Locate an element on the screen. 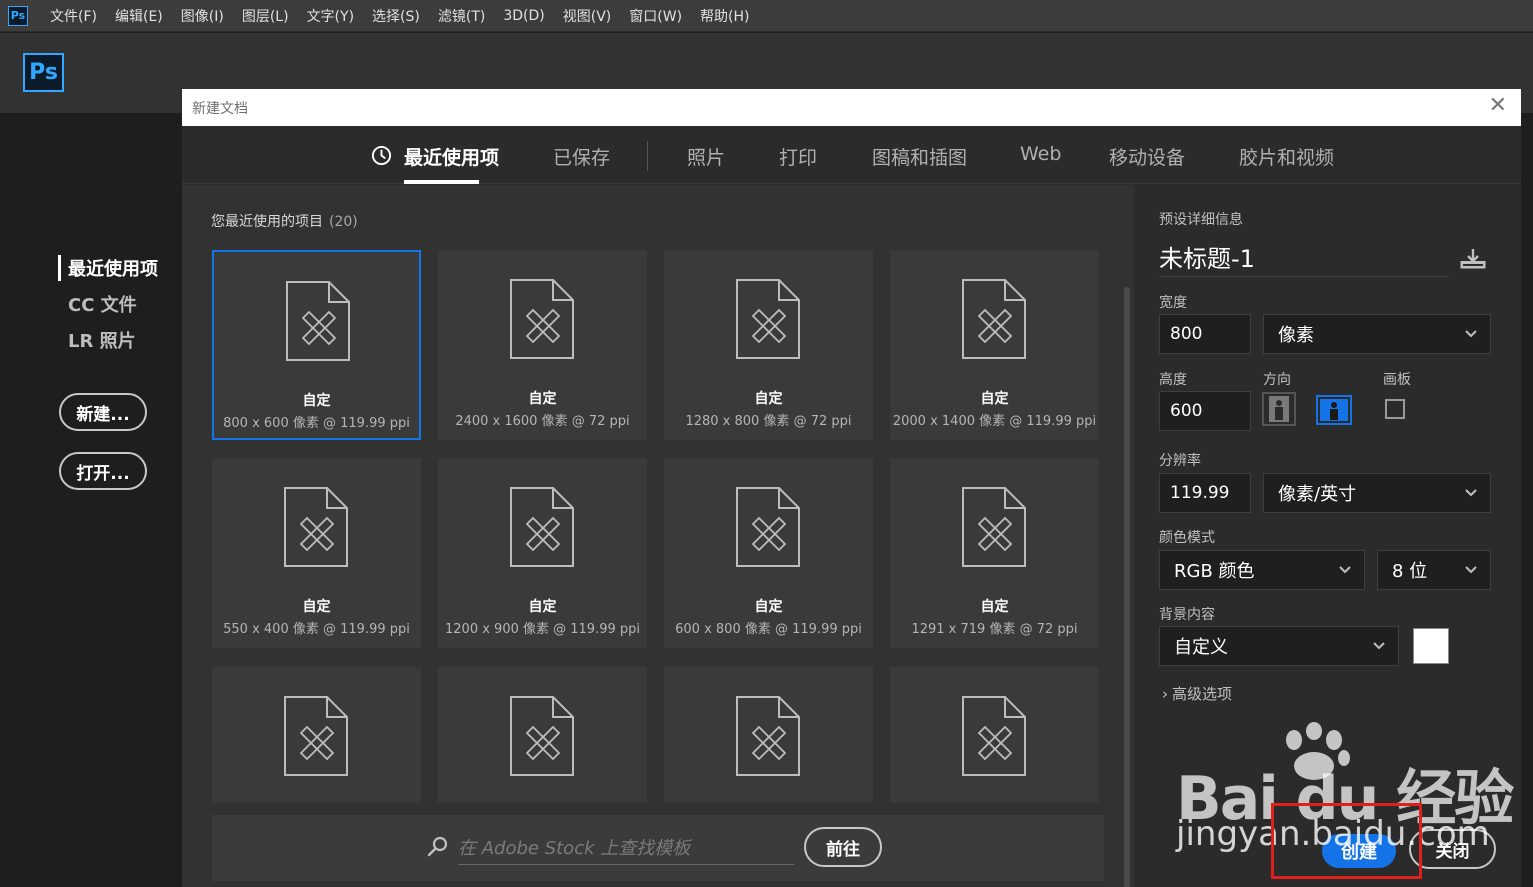  color-mode-label: 颜色模式 is located at coordinates (1187, 538).